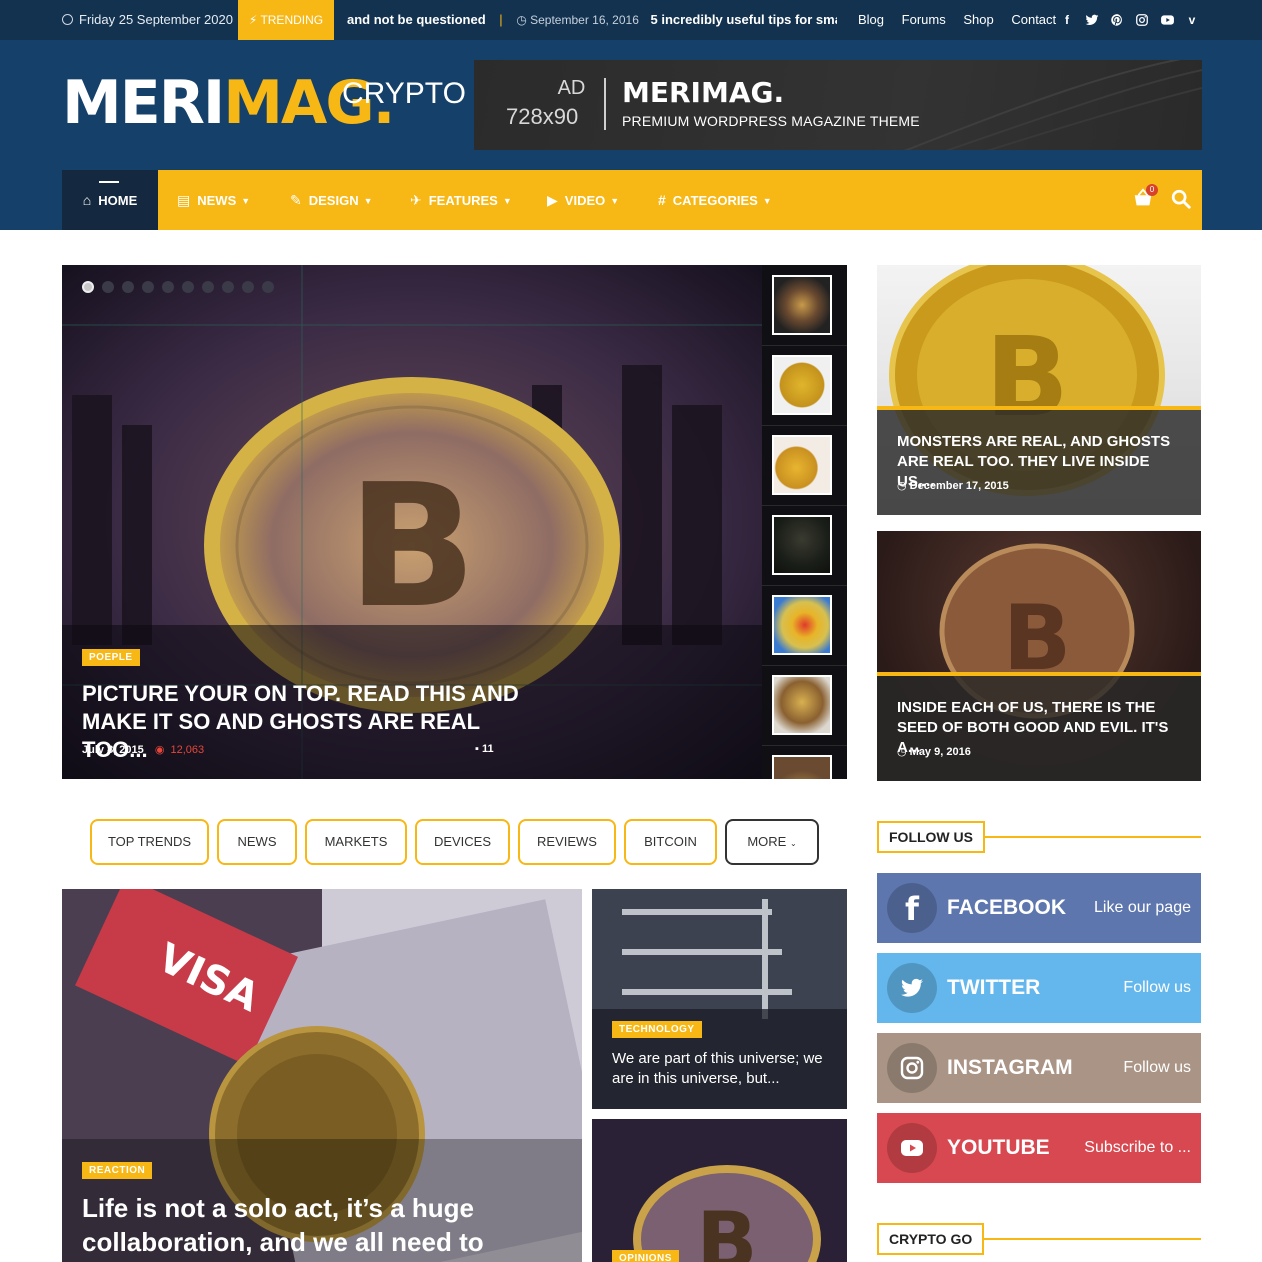 This screenshot has height=1262, width=1262. Describe the element at coordinates (1039, 1068) in the screenshot. I see `social-instagram: Instagram Follow us` at that location.